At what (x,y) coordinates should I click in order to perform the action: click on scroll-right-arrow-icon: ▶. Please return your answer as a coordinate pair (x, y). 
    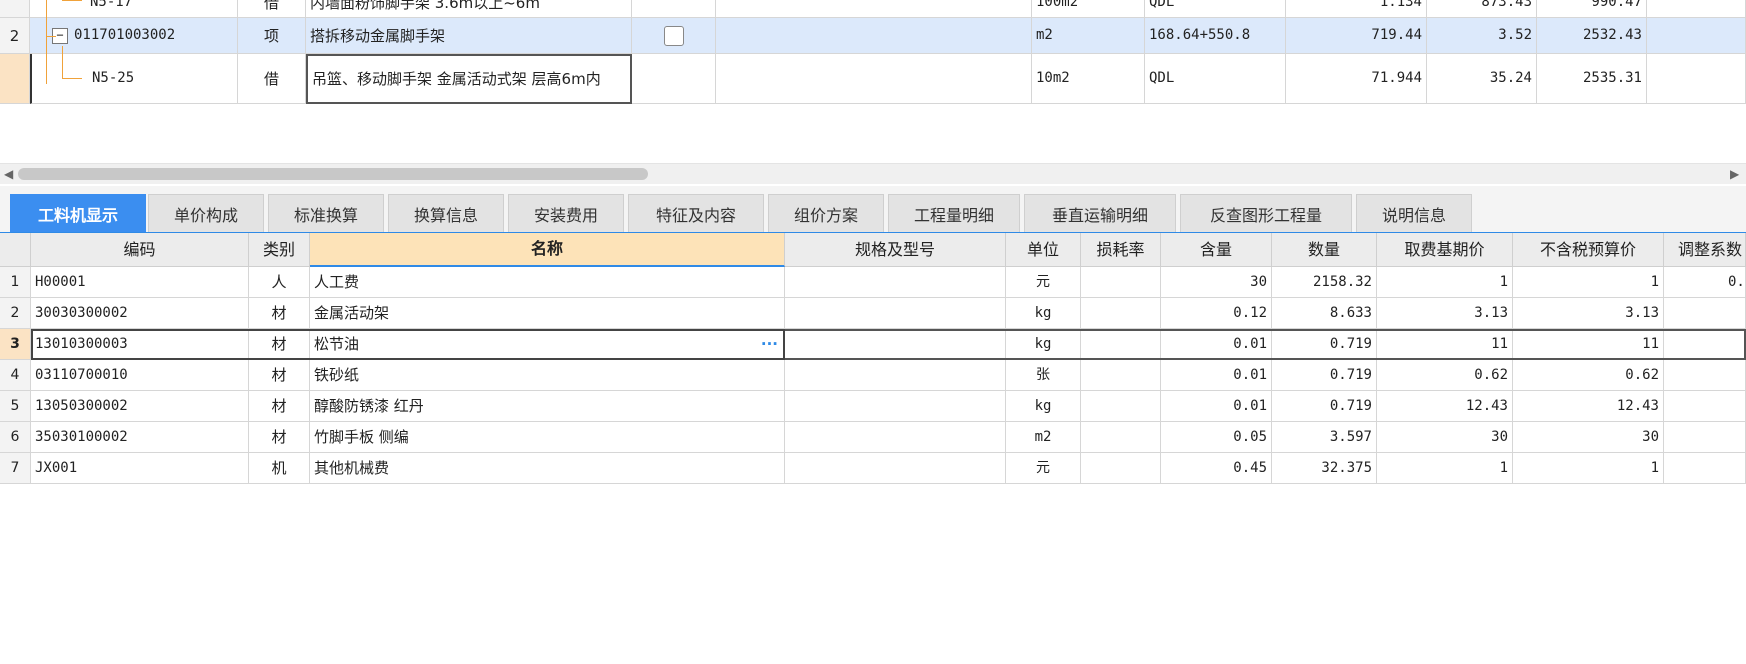
    Looking at the image, I should click on (1734, 174).